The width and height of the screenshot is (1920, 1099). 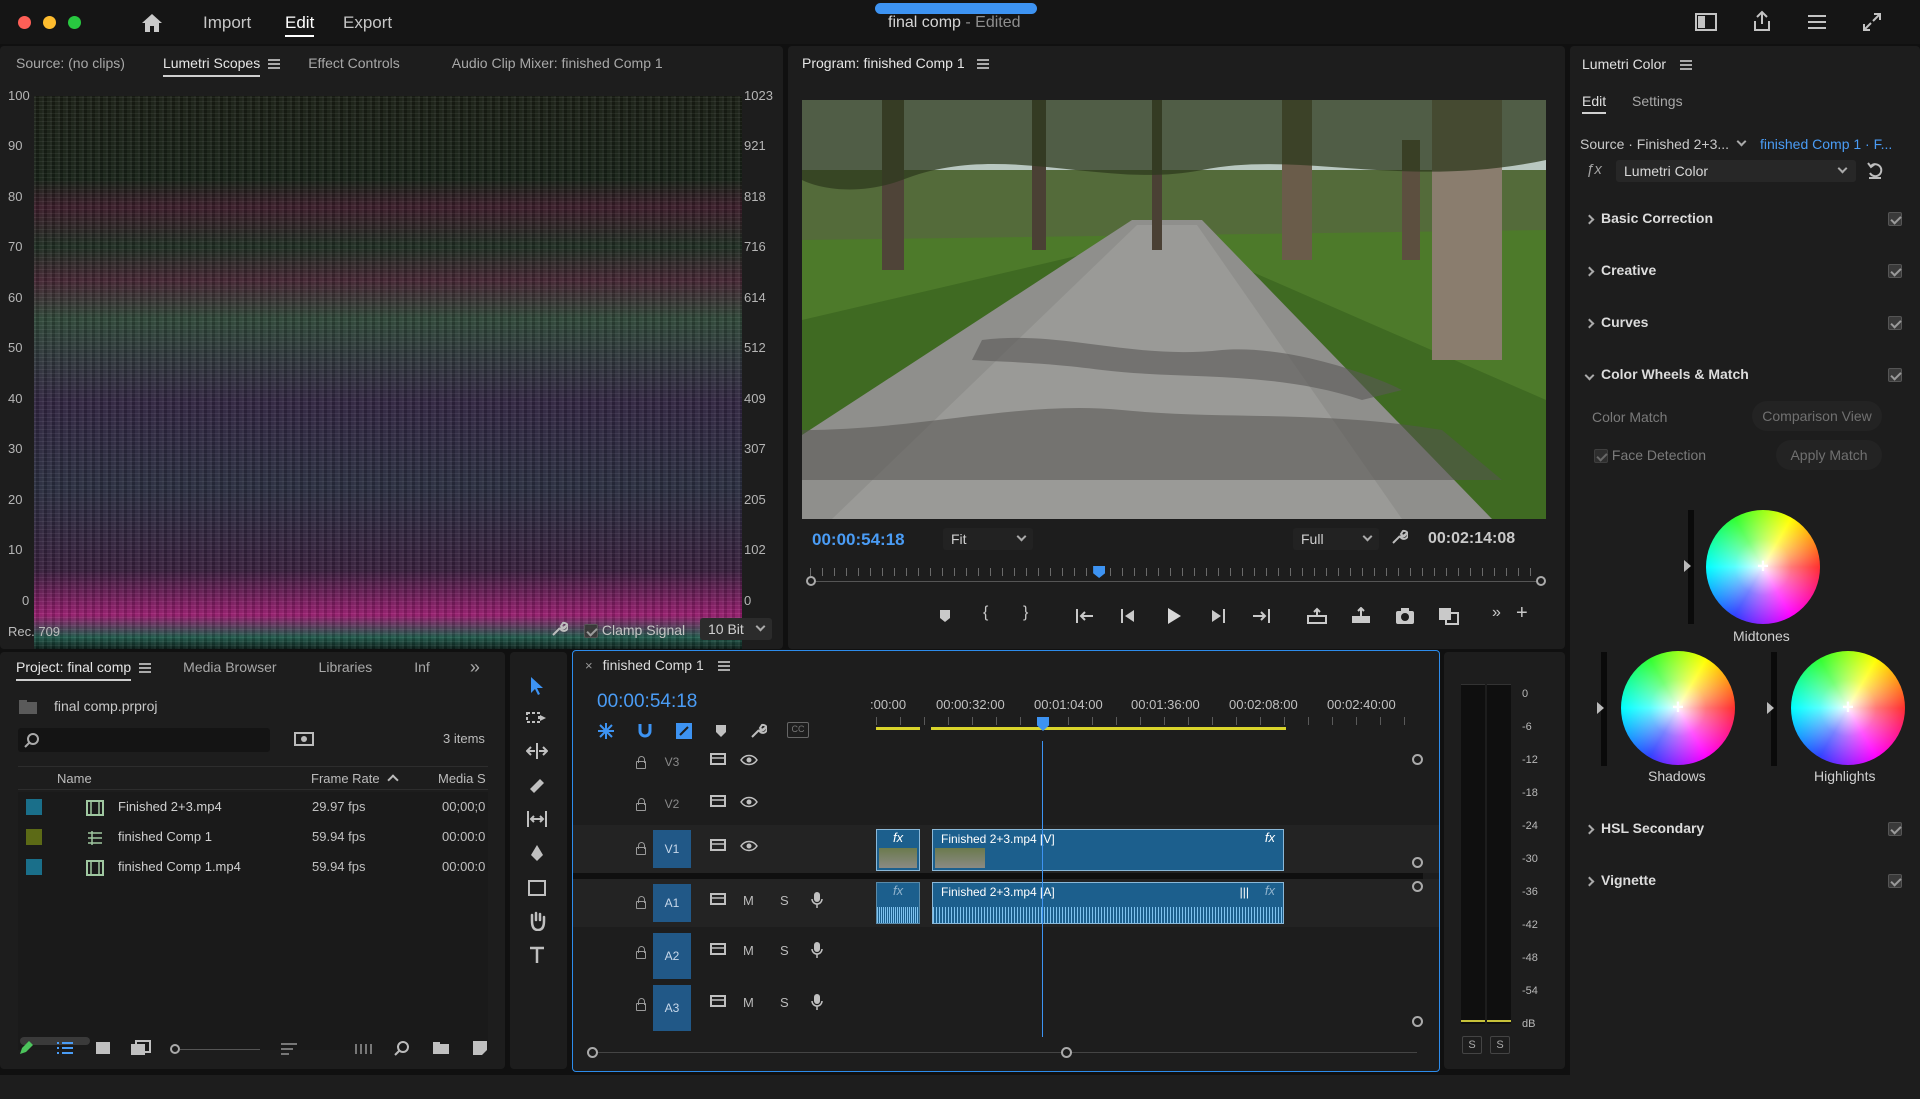 I want to click on sort-icon, so click(x=289, y=1049).